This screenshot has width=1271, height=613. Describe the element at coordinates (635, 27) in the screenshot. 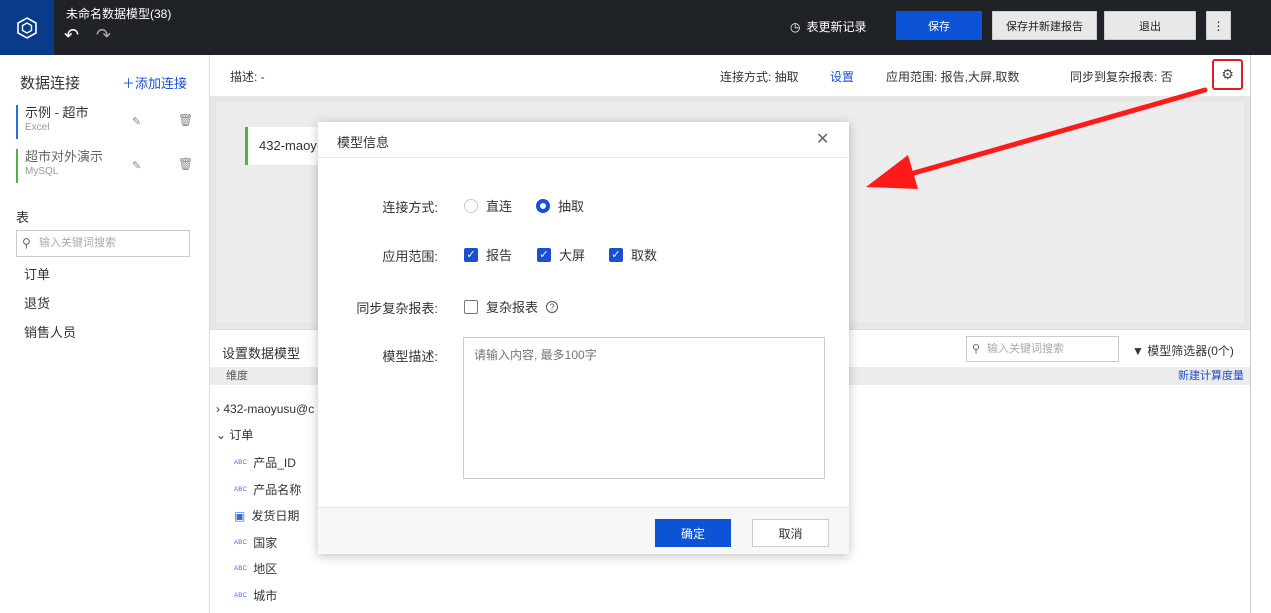

I see `top-bar: 未命名数据模型(38) ↶ ↷ ◷ 表更新记录 保存 保存并新建报告 退出 ⋮` at that location.